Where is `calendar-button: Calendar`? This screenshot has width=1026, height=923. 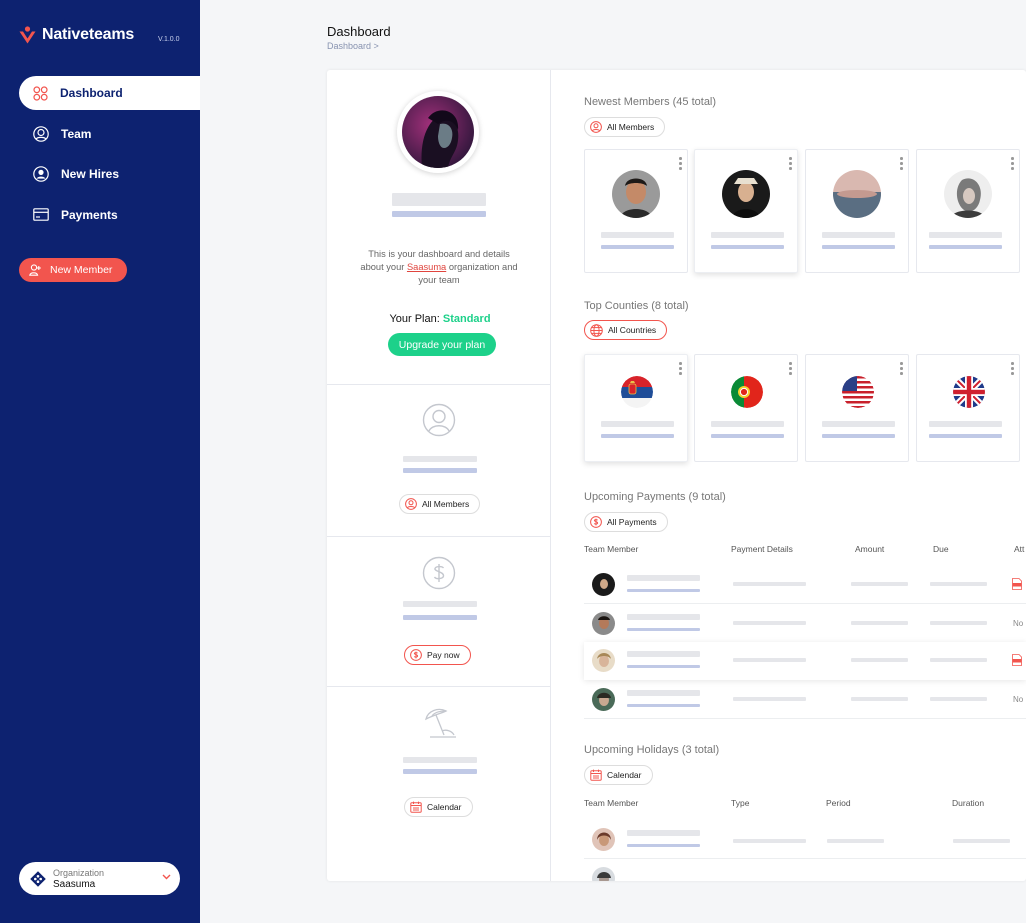 calendar-button: Calendar is located at coordinates (618, 775).